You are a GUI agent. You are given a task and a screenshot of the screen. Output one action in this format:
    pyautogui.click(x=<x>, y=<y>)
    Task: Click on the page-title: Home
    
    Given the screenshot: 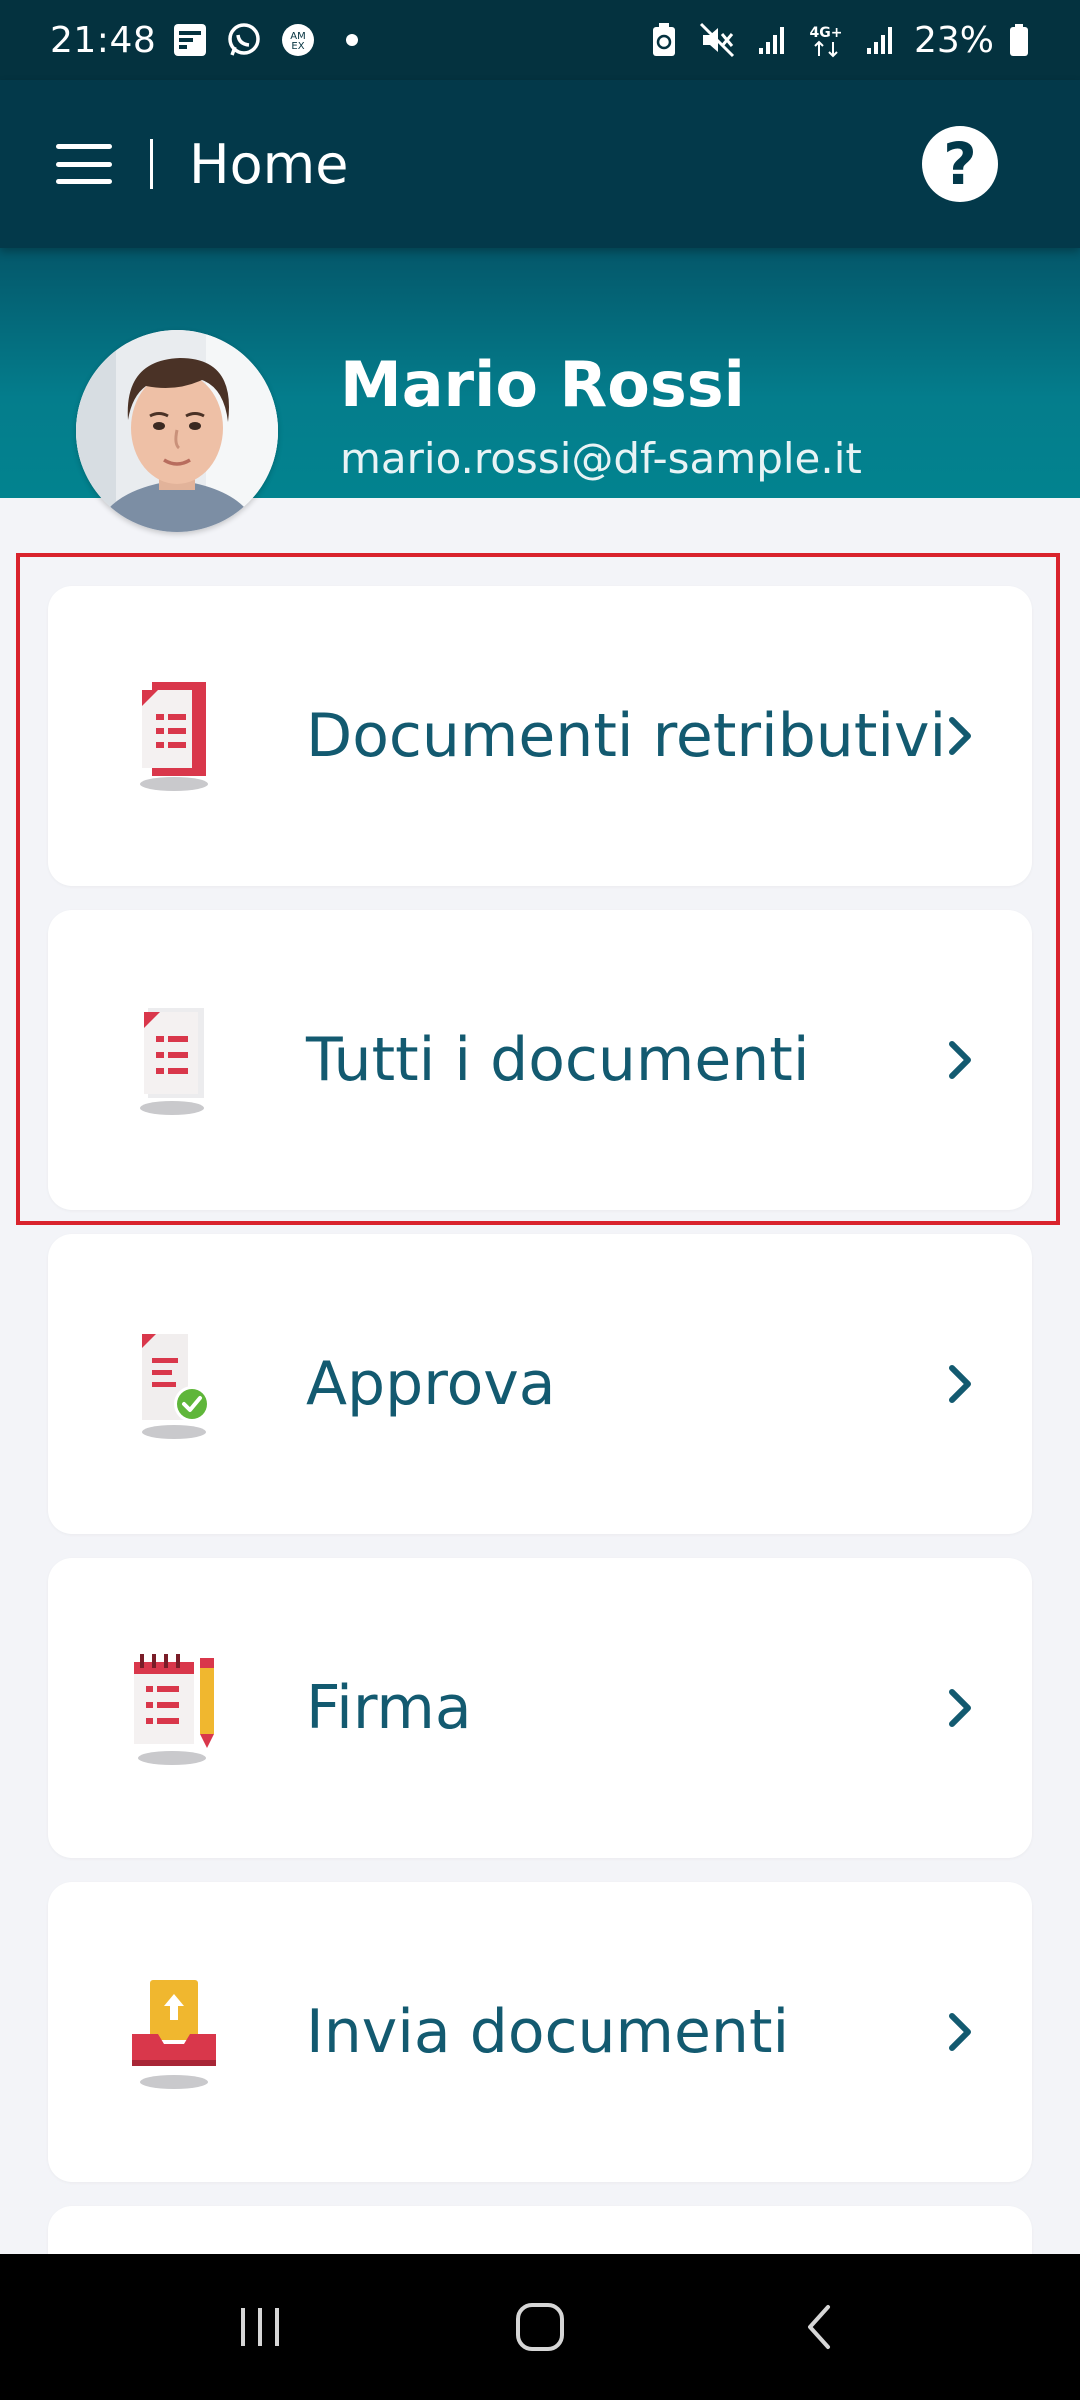 What is the action you would take?
    pyautogui.click(x=269, y=164)
    